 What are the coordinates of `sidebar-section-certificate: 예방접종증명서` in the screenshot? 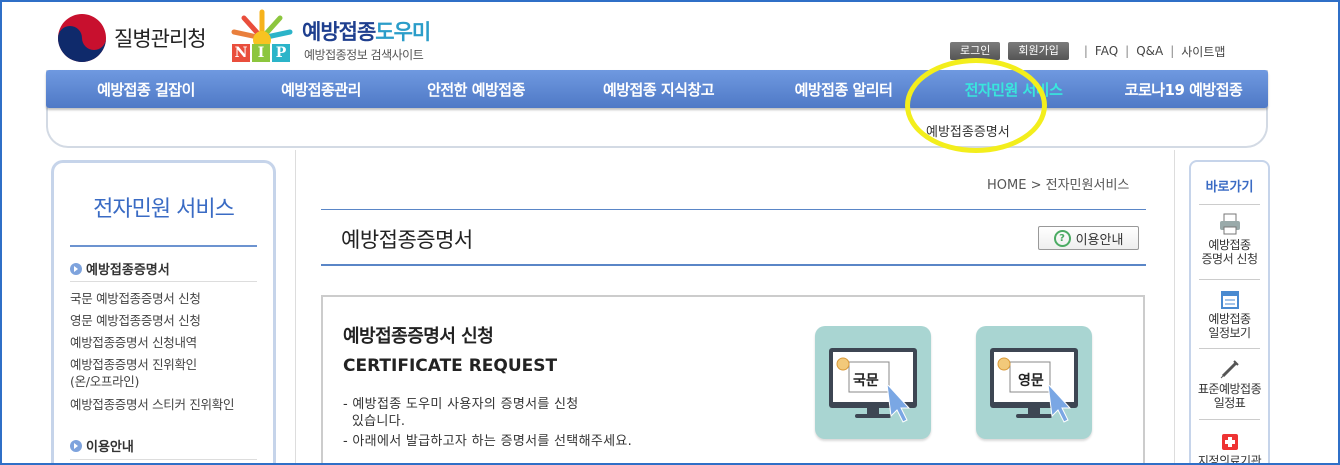 It's located at (120, 268).